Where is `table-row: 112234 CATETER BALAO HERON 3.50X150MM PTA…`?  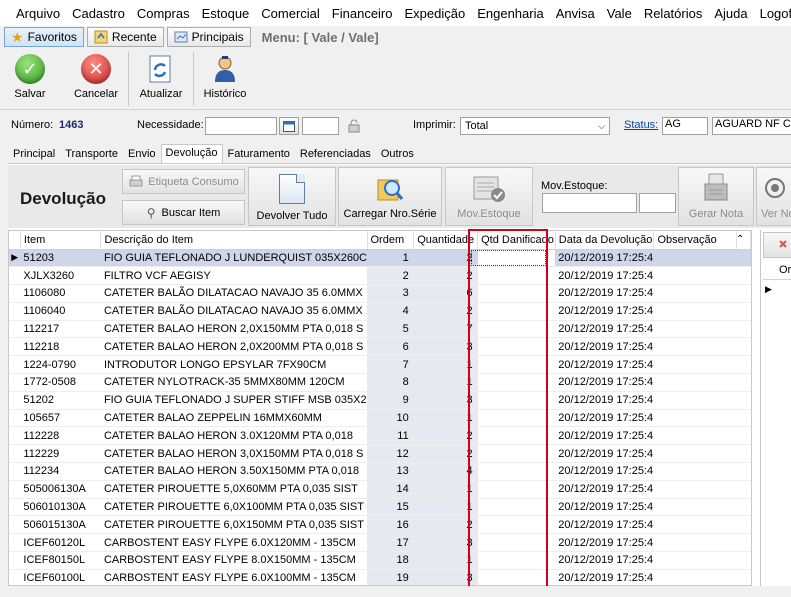
table-row: 112234 CATETER BALAO HERON 3.50X150MM PTA… is located at coordinates (380, 471).